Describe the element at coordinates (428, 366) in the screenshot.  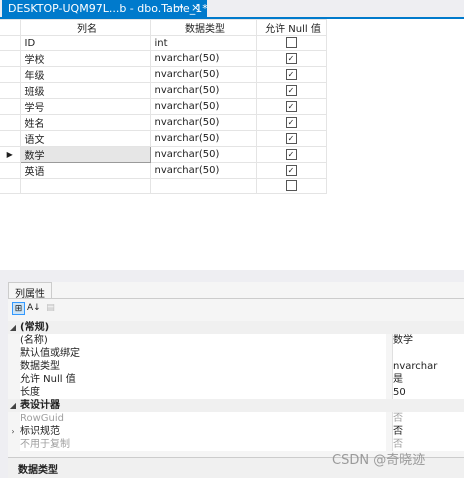
I see `property-value: nvarchar` at that location.